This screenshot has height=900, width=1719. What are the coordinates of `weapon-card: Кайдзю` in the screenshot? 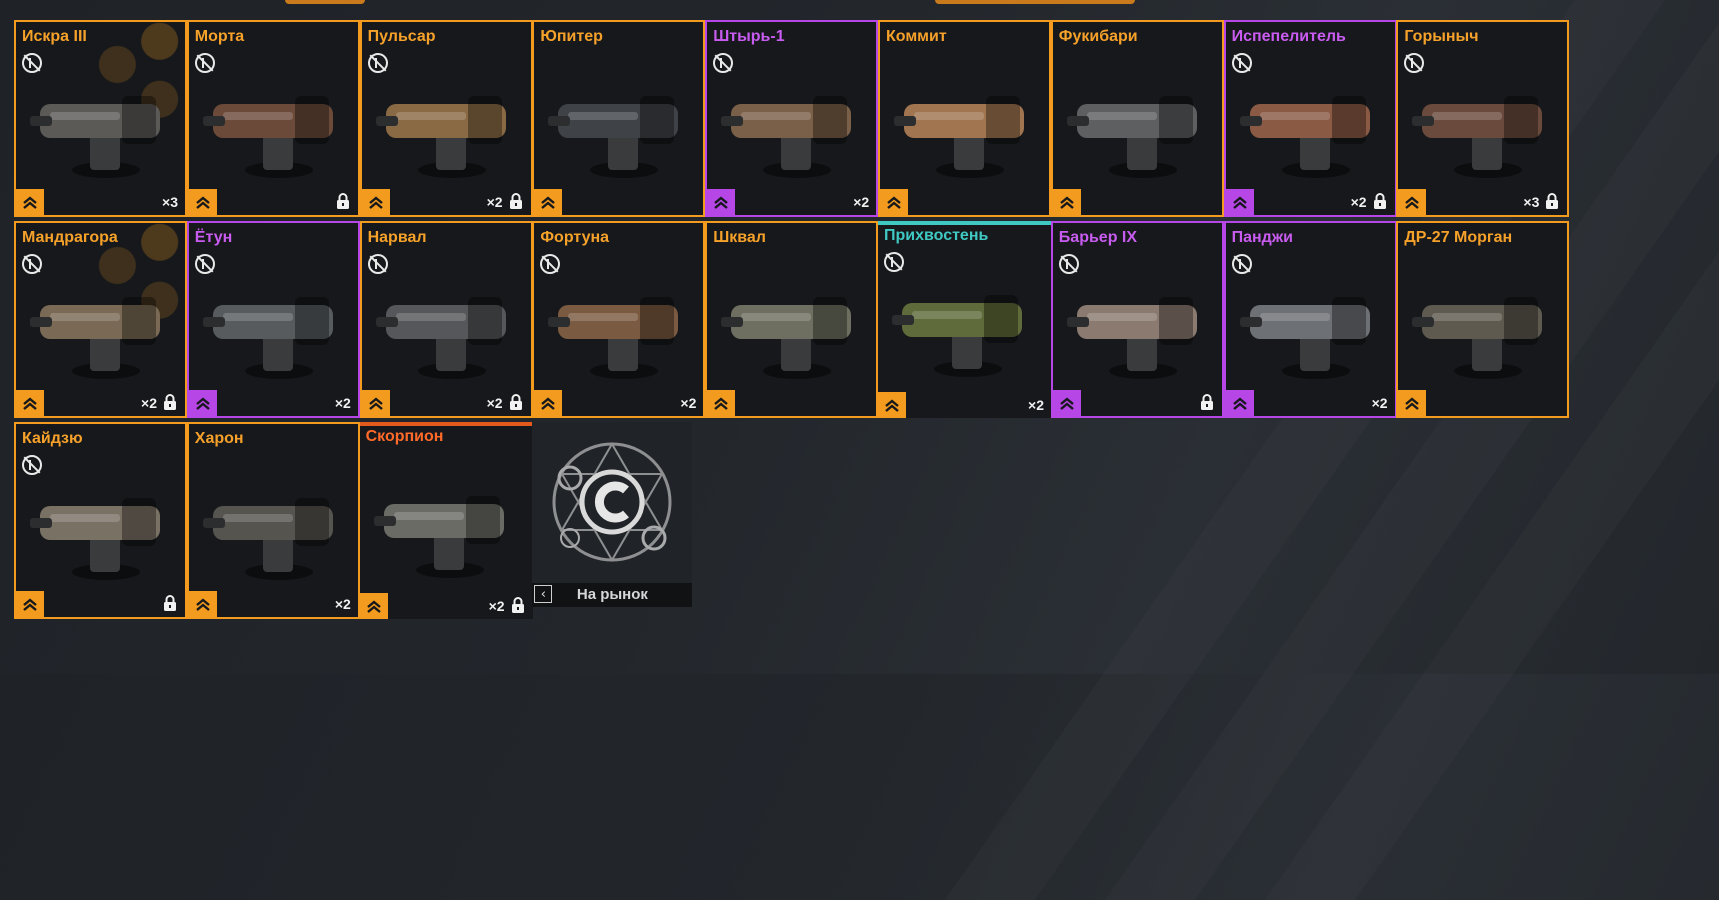 It's located at (100, 520).